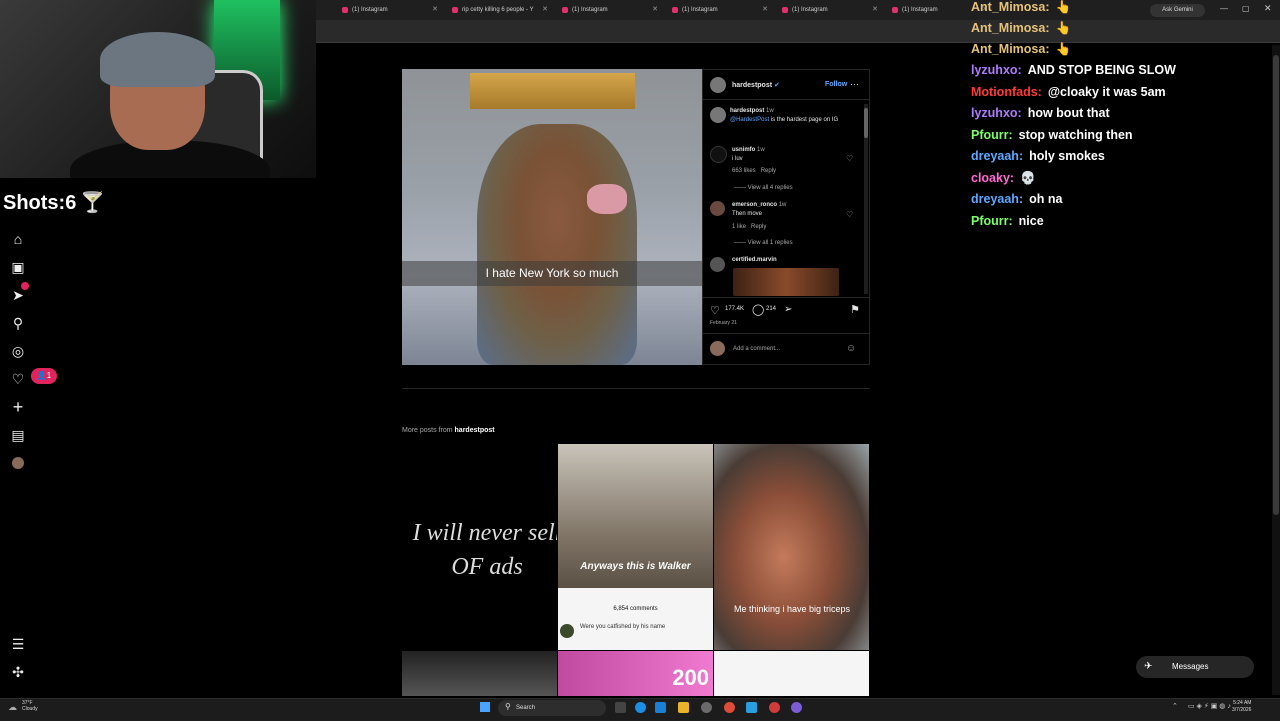 The width and height of the screenshot is (1280, 721). I want to click on settings-icon, so click(706, 707).